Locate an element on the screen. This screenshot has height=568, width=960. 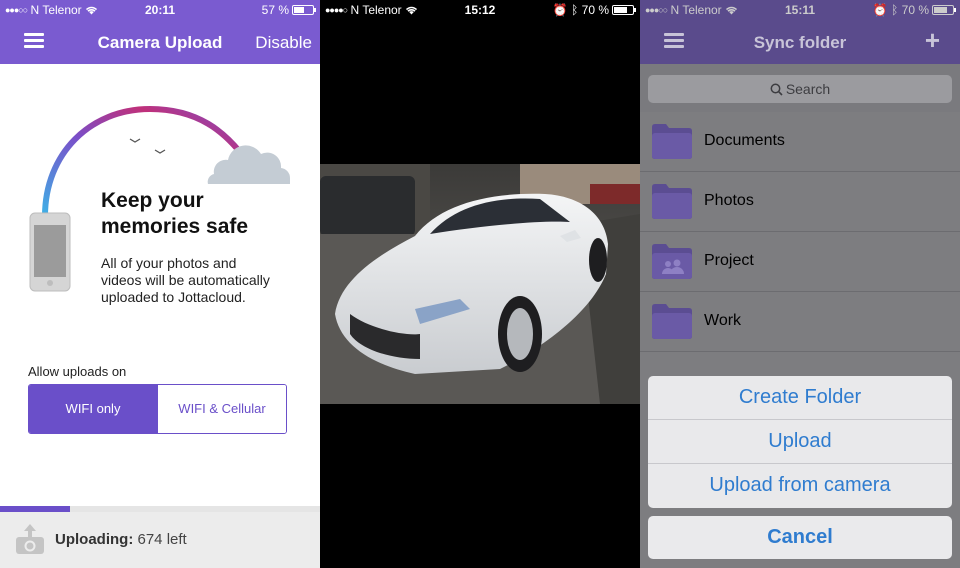
headline: Keep your memories safe is located at coordinates (196, 214).